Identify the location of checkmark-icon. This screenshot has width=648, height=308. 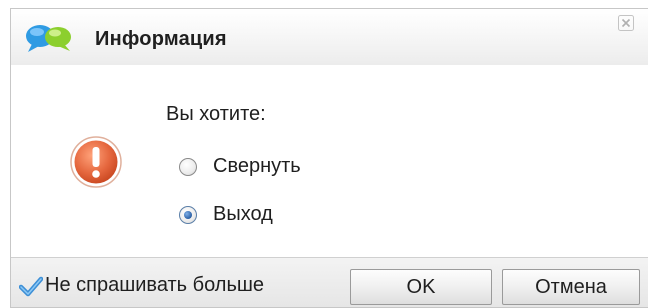
(31, 286).